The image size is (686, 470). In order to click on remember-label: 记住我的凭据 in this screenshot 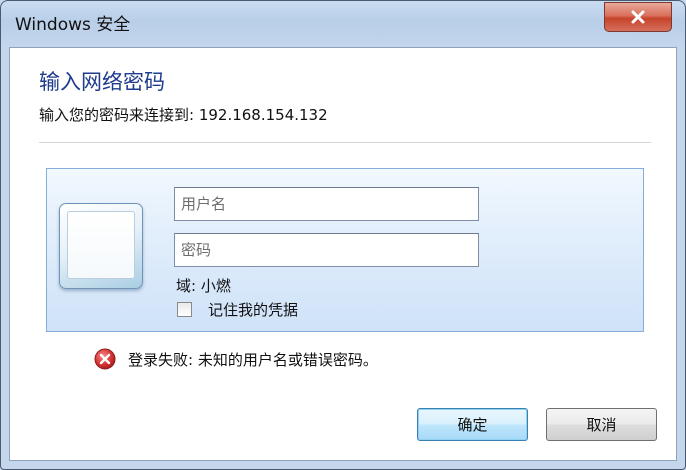, I will do `click(253, 309)`.